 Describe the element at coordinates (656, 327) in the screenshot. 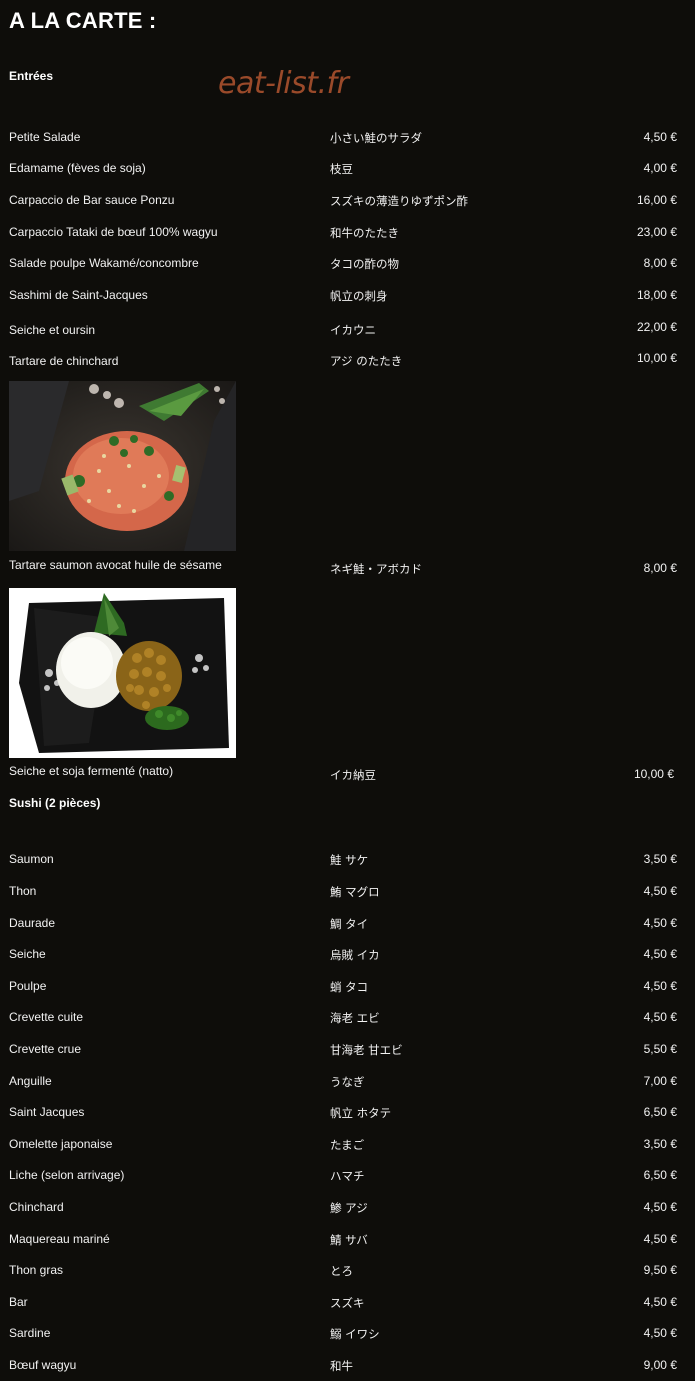

I see `dish-price: 22,00 €` at that location.